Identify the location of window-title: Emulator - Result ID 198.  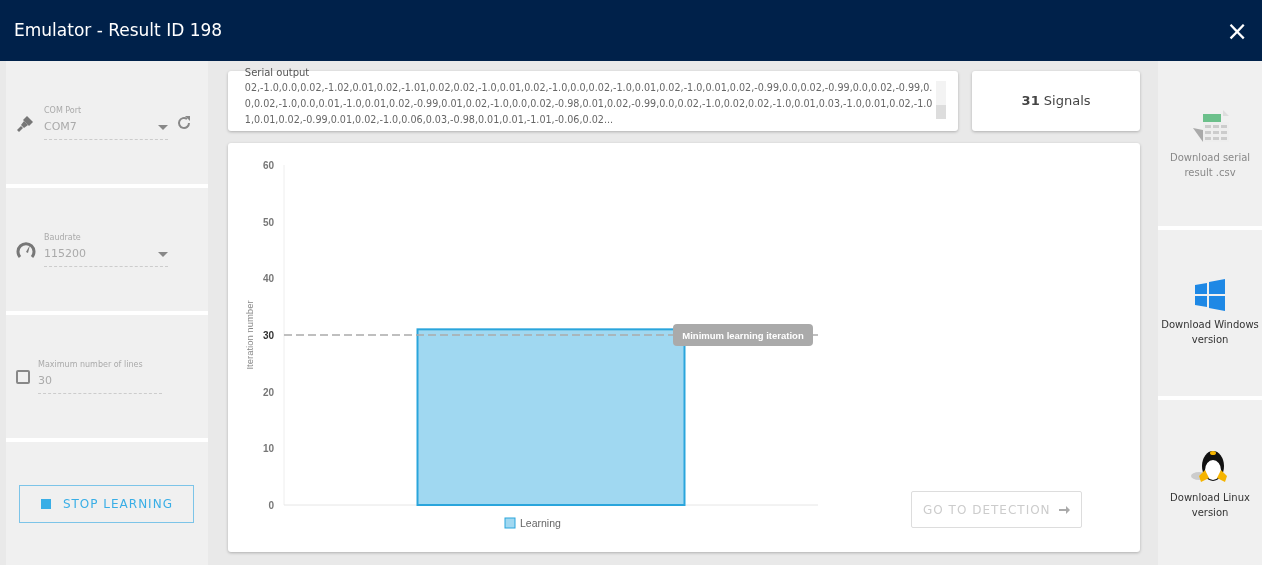
(118, 30).